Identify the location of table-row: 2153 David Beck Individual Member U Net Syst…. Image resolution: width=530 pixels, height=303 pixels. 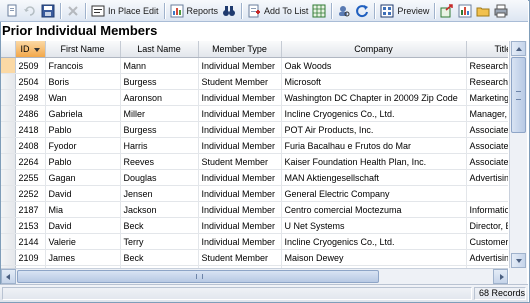
(254, 225).